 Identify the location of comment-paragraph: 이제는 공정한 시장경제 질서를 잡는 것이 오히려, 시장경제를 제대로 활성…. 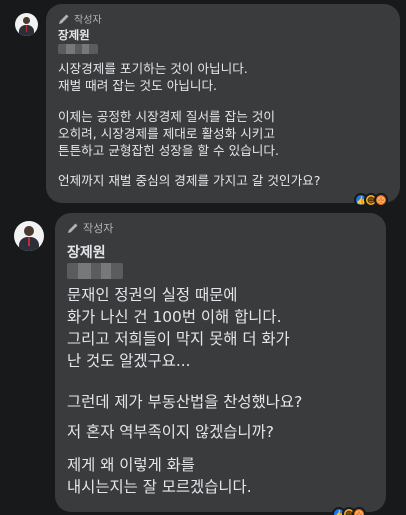
(168, 133).